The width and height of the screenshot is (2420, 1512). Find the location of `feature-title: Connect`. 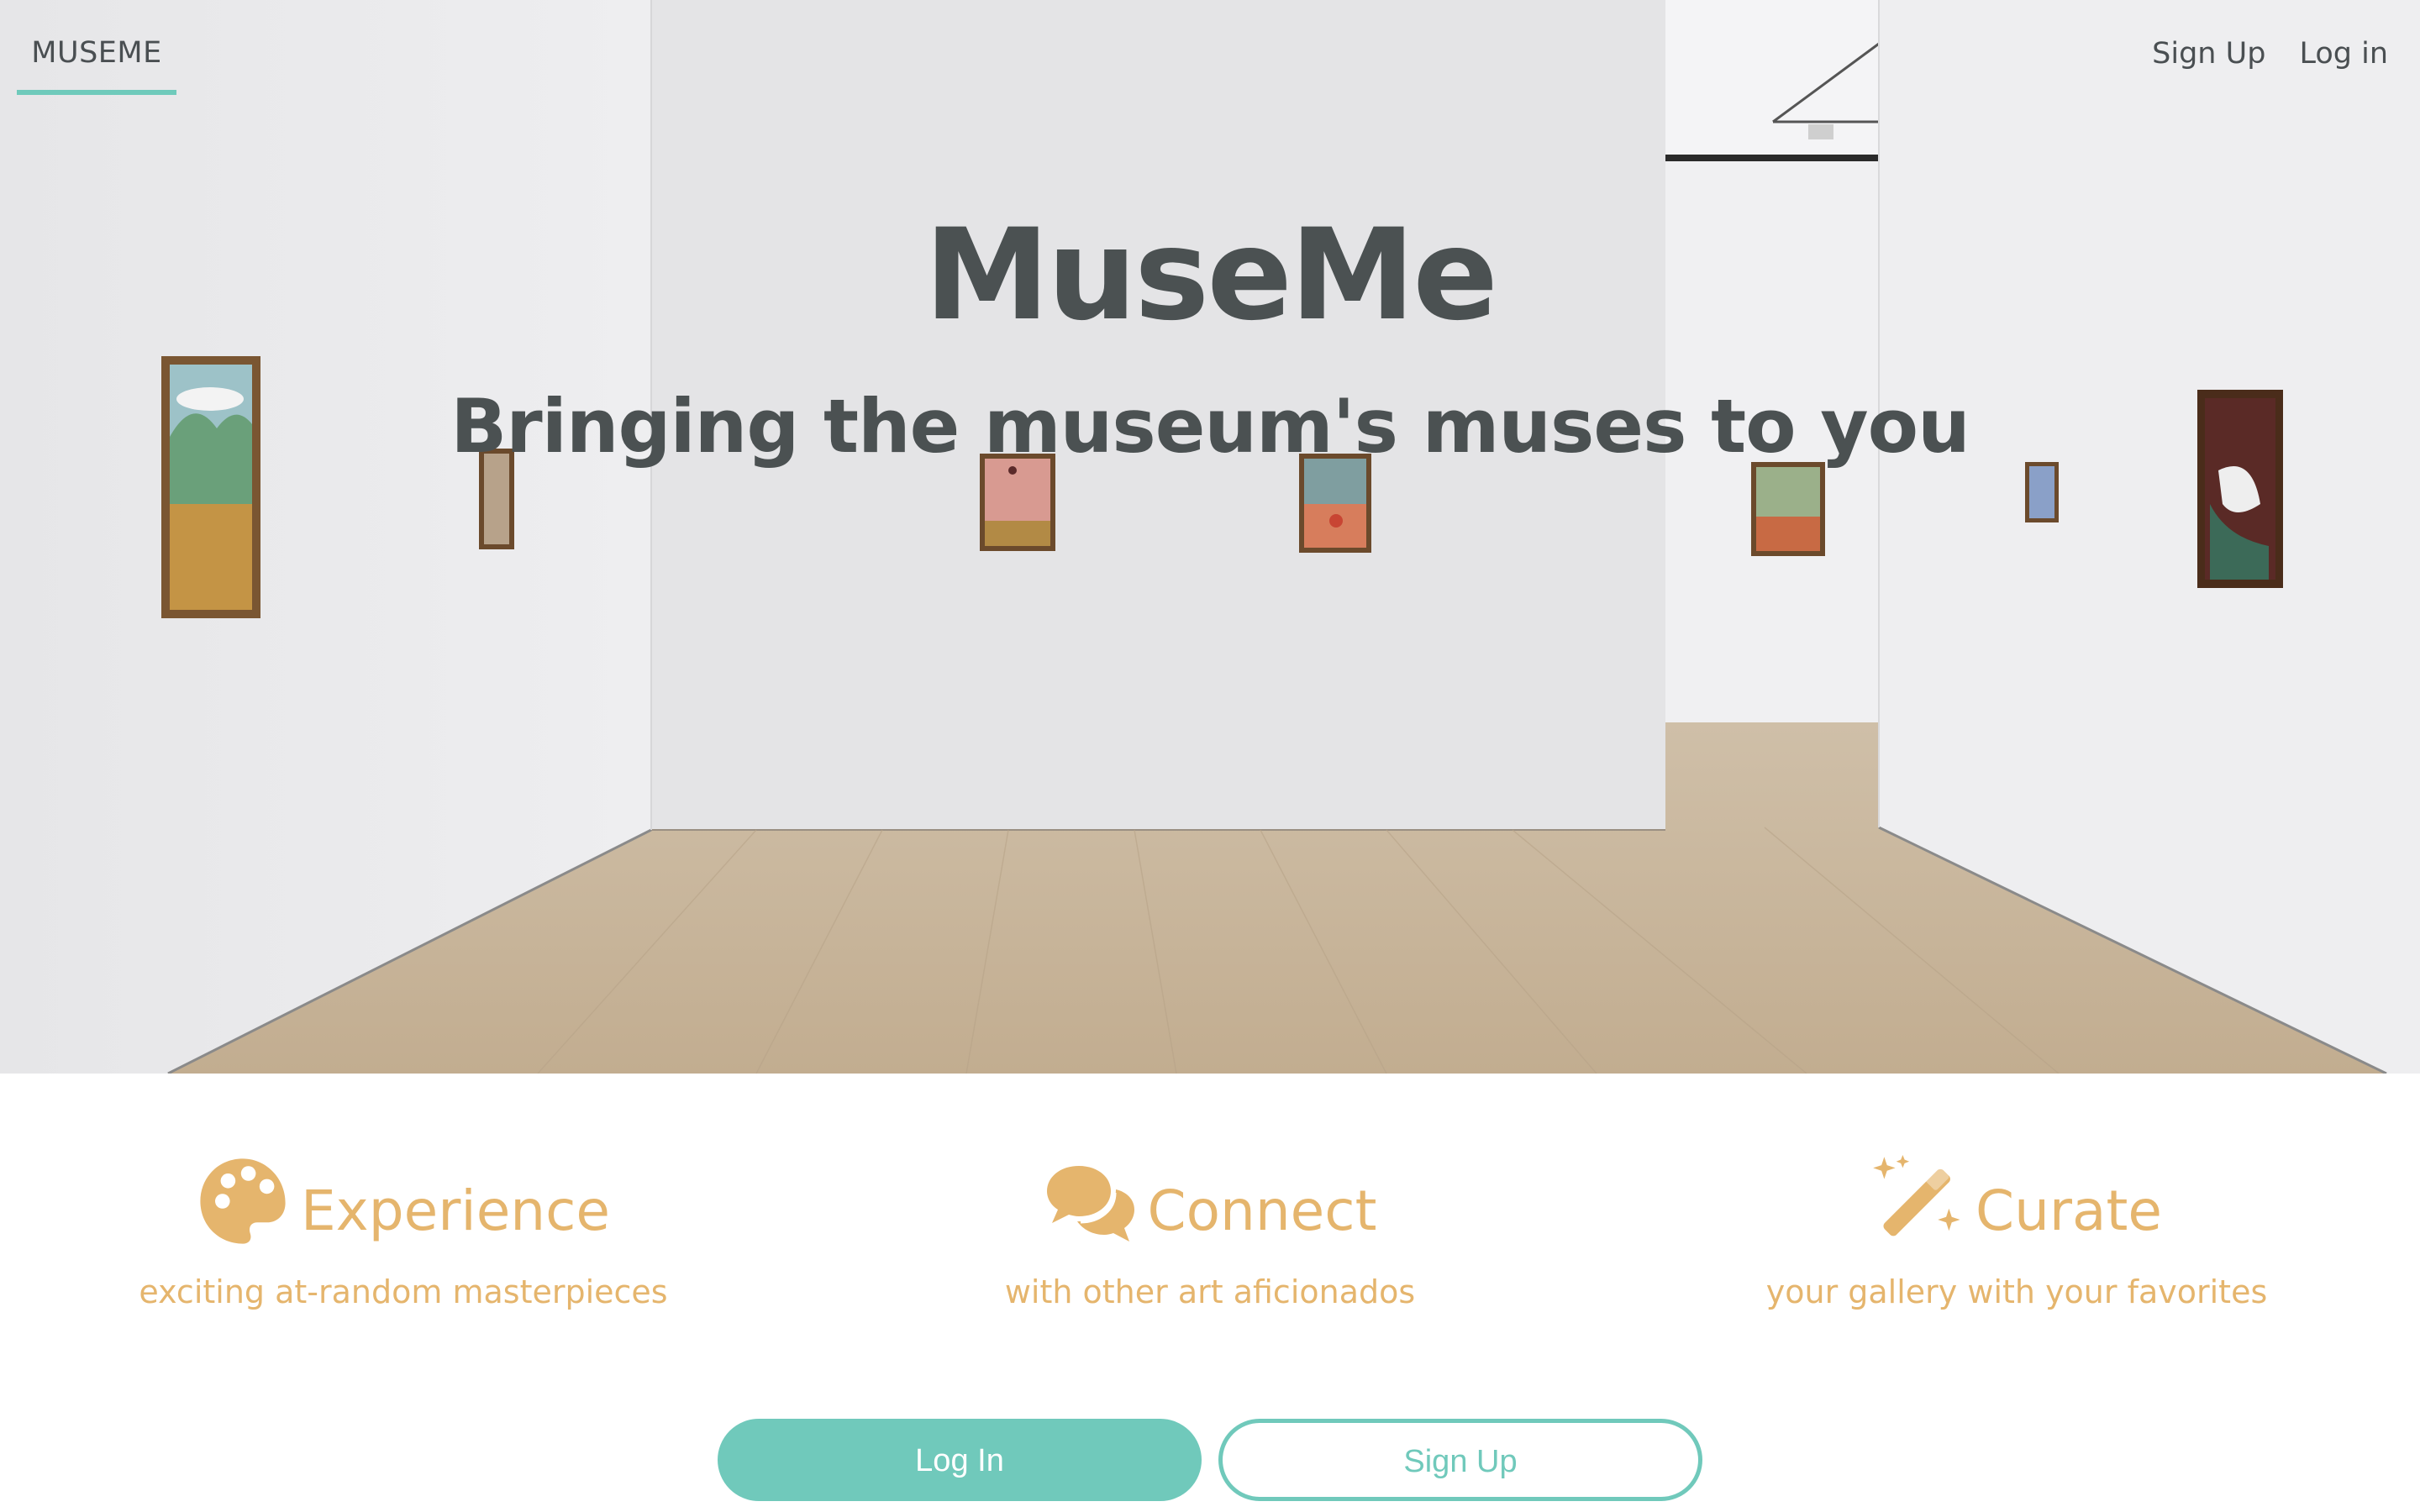

feature-title: Connect is located at coordinates (1262, 1211).